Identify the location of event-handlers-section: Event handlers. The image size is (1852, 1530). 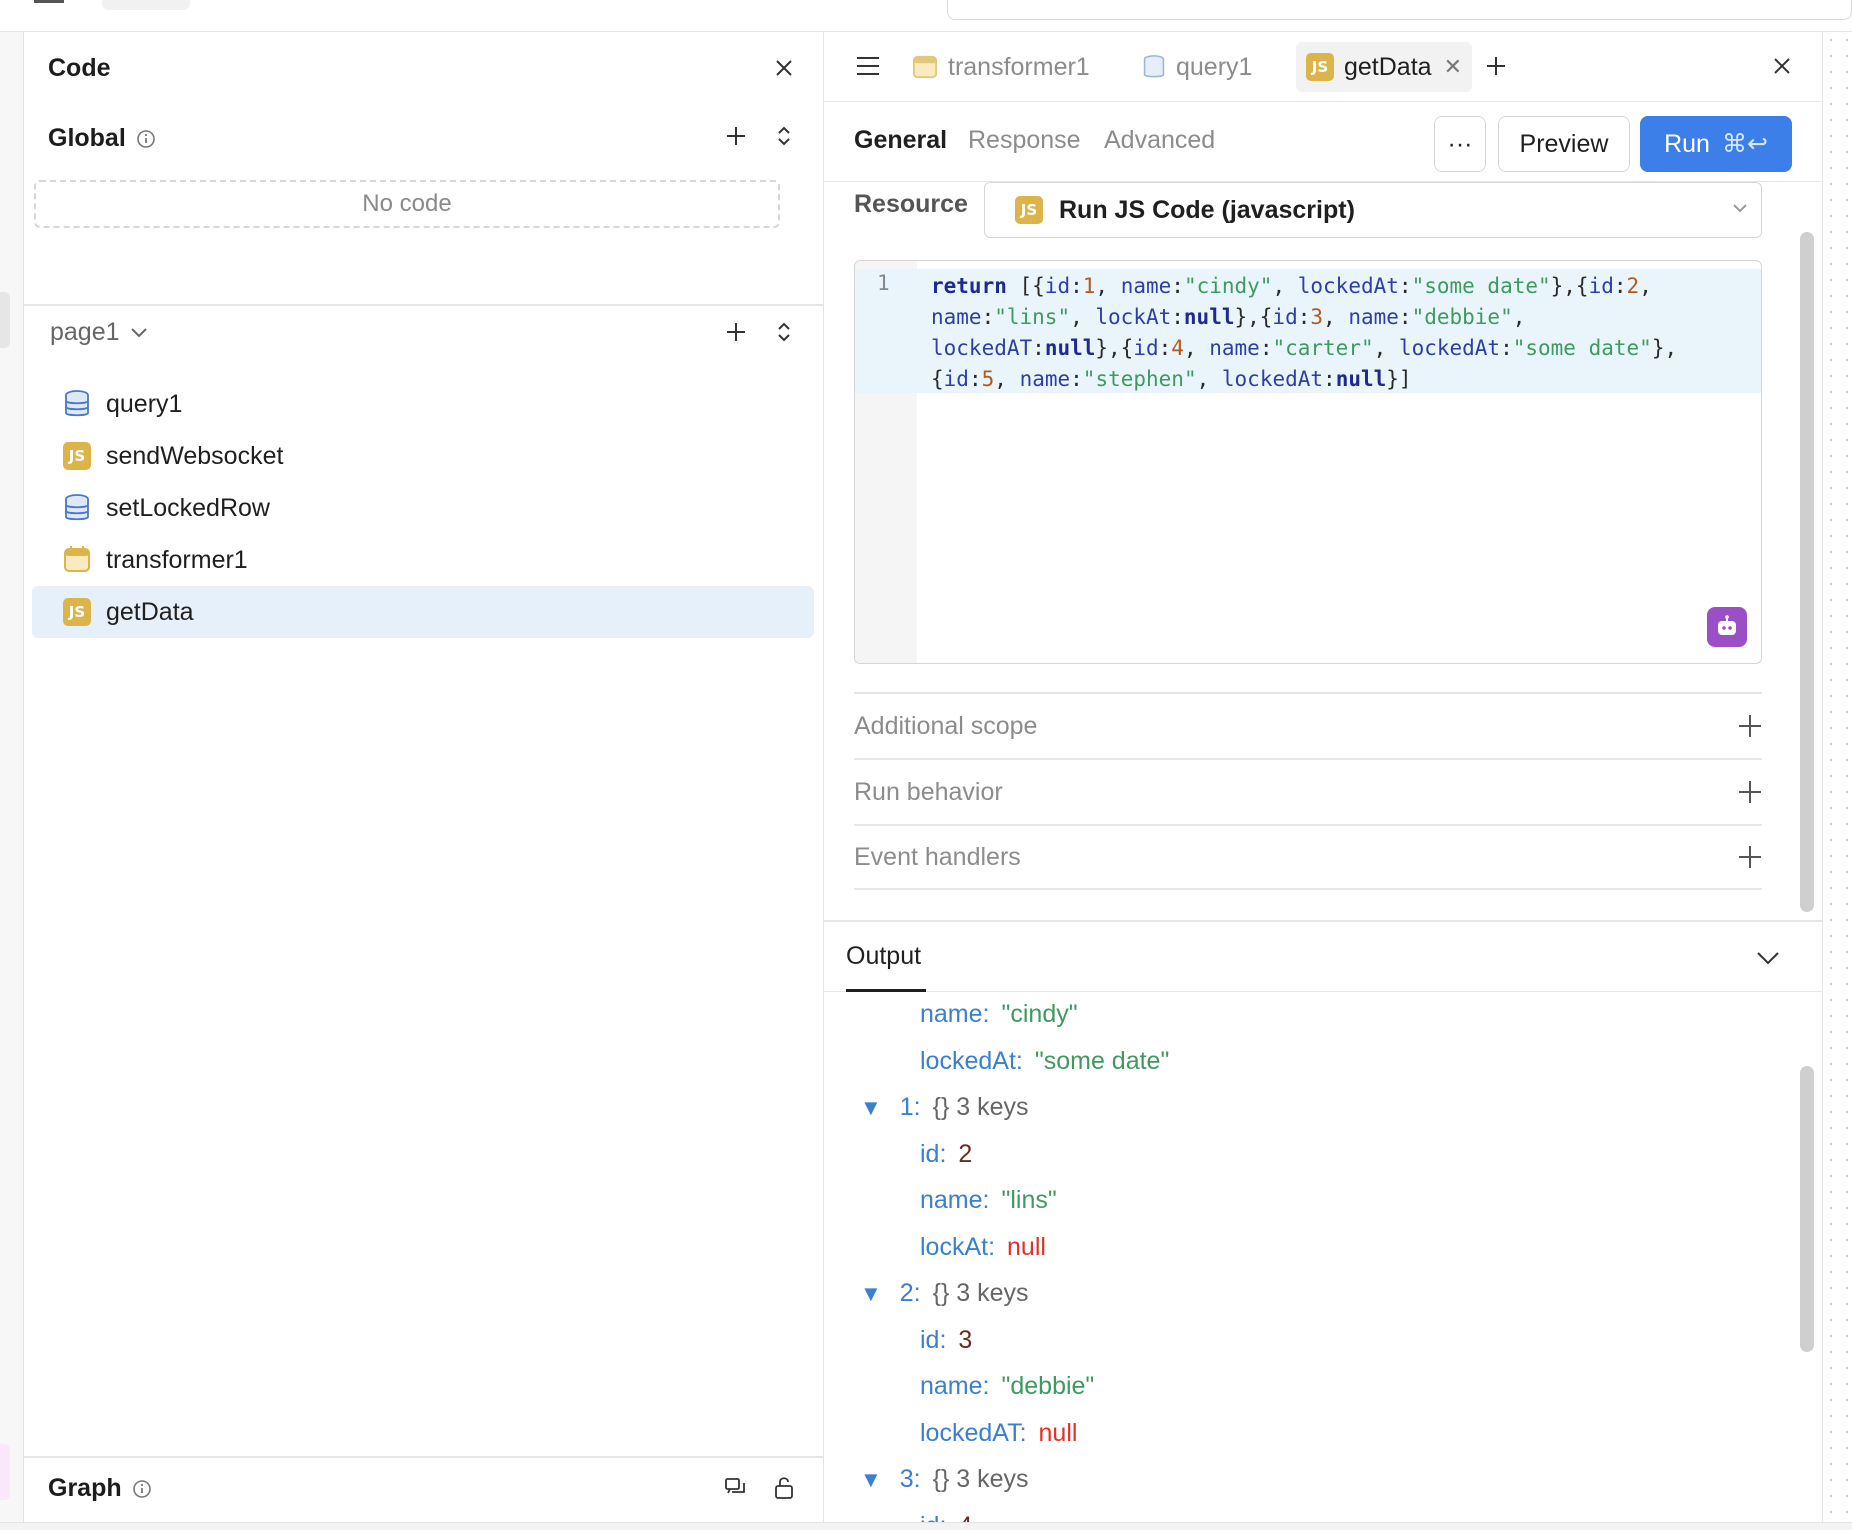
(1308, 857).